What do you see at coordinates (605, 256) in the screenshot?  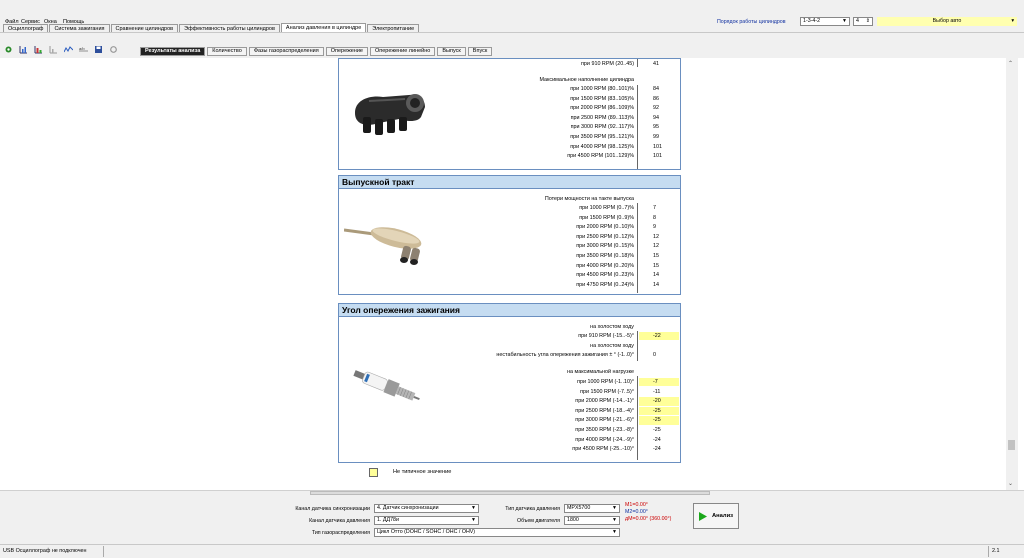 I see `row-label: при 3500 RPM (0..18)%` at bounding box center [605, 256].